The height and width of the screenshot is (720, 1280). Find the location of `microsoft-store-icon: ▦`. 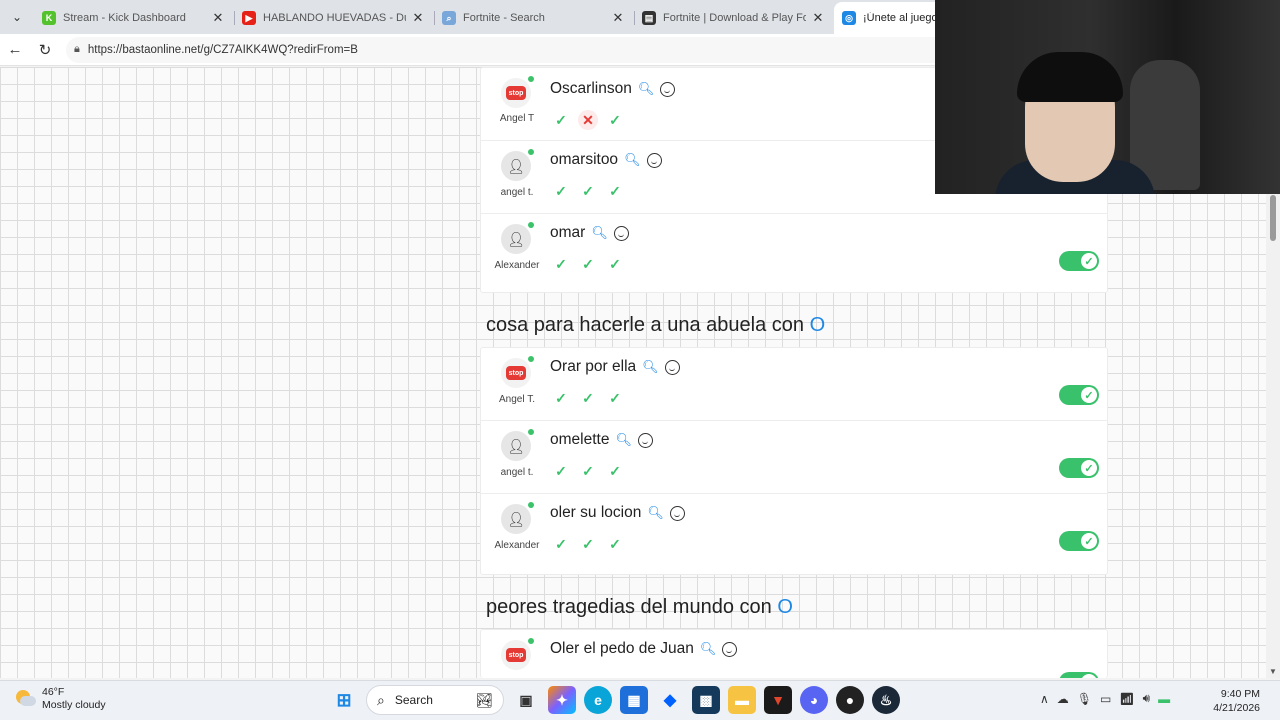

microsoft-store-icon: ▦ is located at coordinates (634, 700).